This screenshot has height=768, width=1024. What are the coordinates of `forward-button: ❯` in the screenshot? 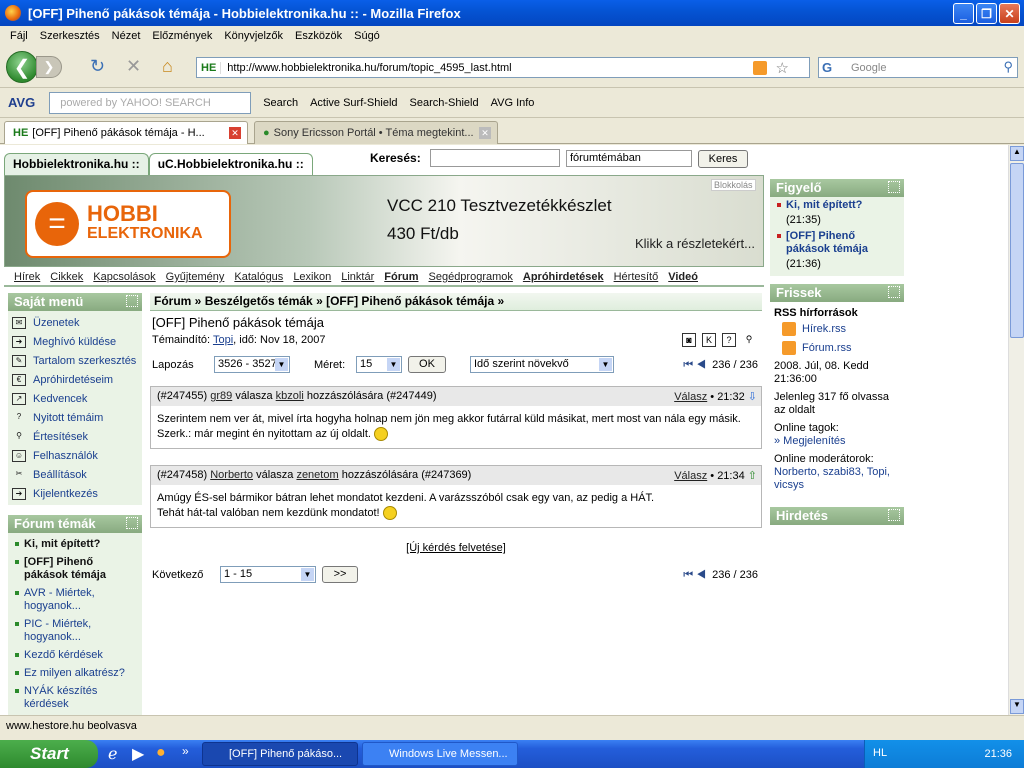 It's located at (49, 67).